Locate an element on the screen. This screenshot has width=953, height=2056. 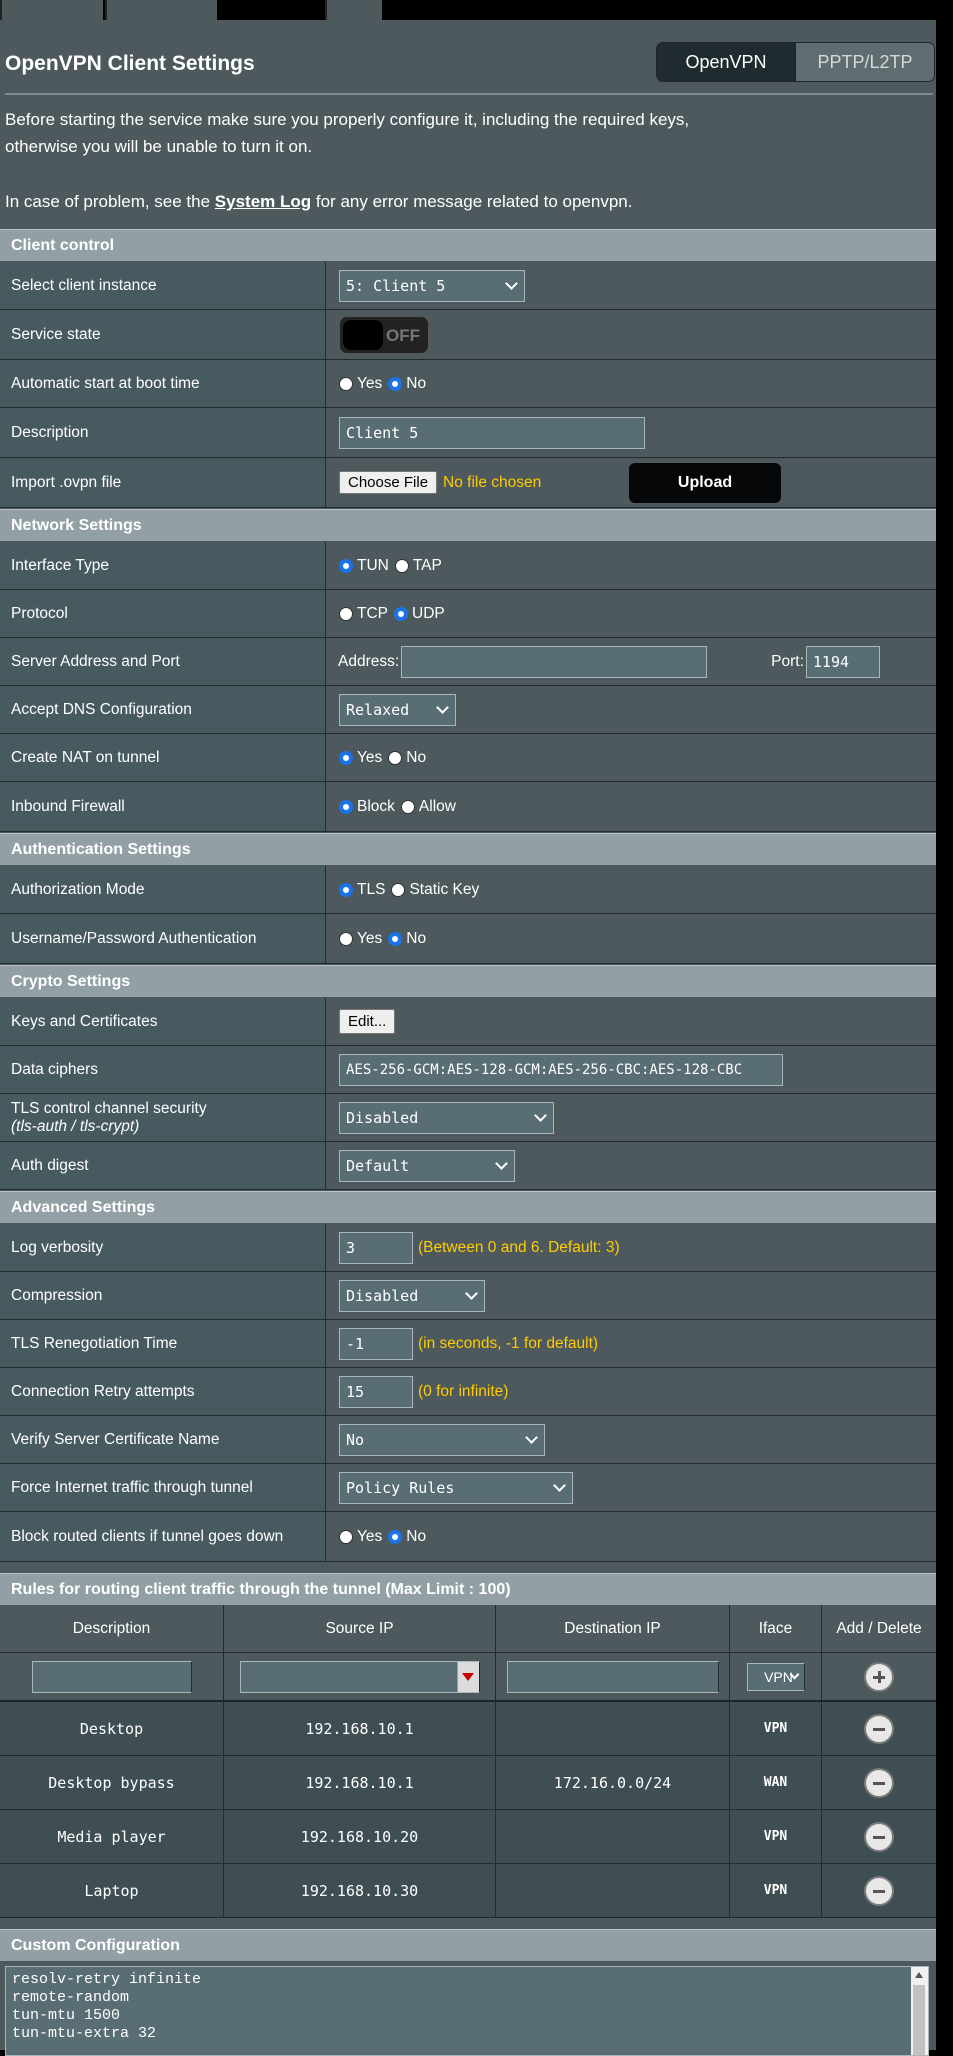
scroll-thumb is located at coordinates (919, 2020).